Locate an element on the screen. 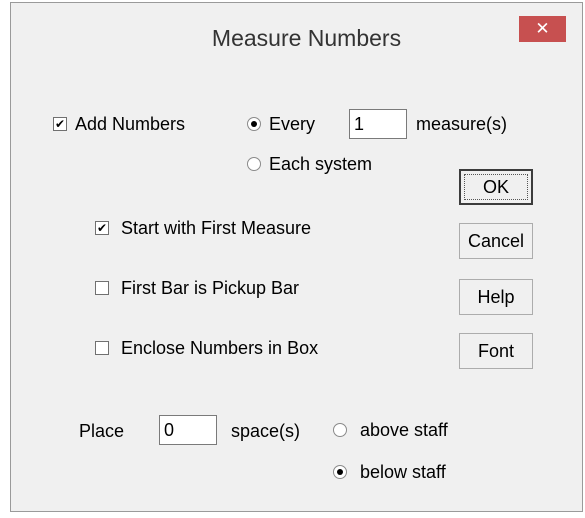 Image resolution: width=585 pixels, height=518 pixels. font-button: Font is located at coordinates (496, 351).